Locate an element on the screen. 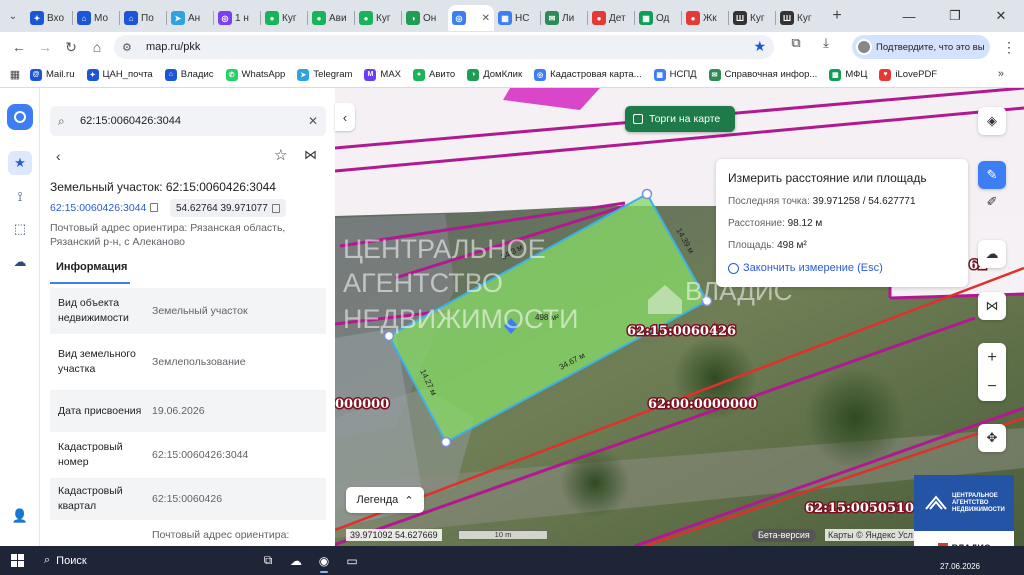 The image size is (1024, 575). tab-title: Жк is located at coordinates (710, 18).